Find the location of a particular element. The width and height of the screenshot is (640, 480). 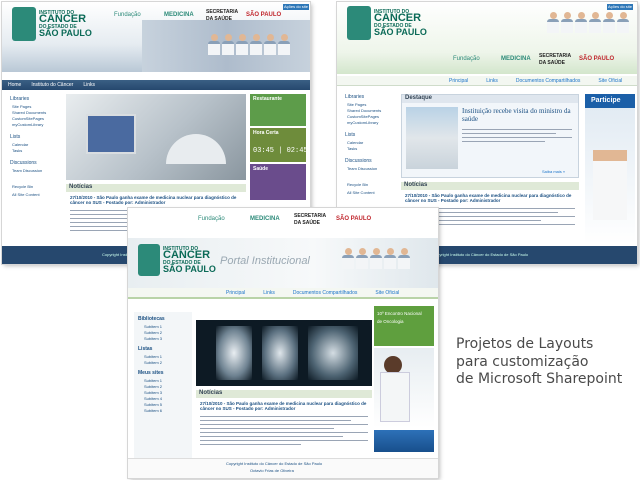

sidebar-bibliotecas-title: Bibliotecas is located at coordinates (151, 319).